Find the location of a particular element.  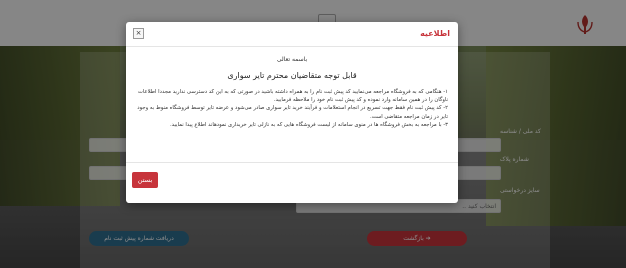

modal-headline: قابل توجه متقاضیان محترم تایر سواری is located at coordinates (292, 75).